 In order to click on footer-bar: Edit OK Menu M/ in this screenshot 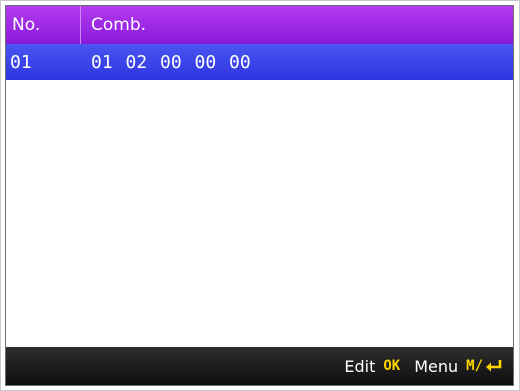, I will do `click(259, 366)`.